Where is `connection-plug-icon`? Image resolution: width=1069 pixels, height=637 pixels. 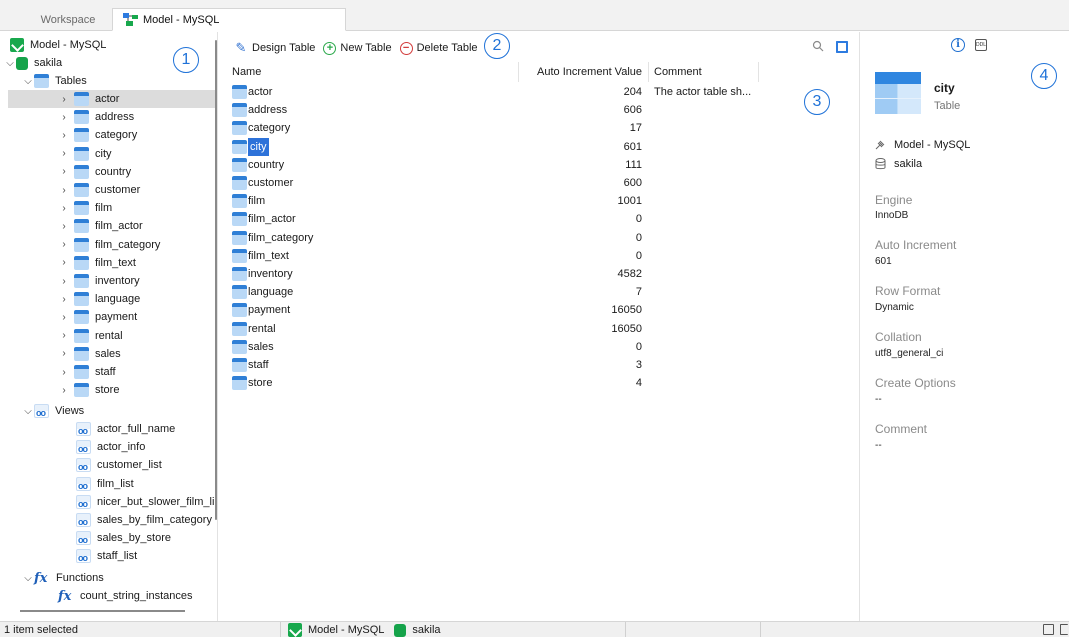 connection-plug-icon is located at coordinates (880, 145).